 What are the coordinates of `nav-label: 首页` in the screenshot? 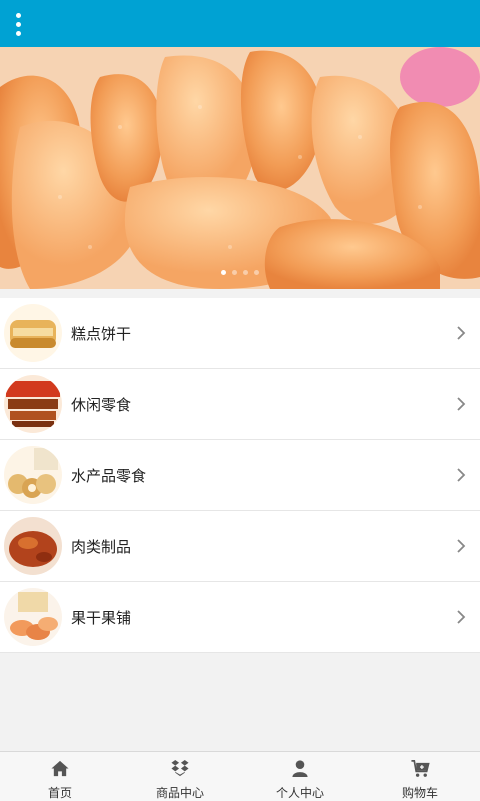 It's located at (59, 793).